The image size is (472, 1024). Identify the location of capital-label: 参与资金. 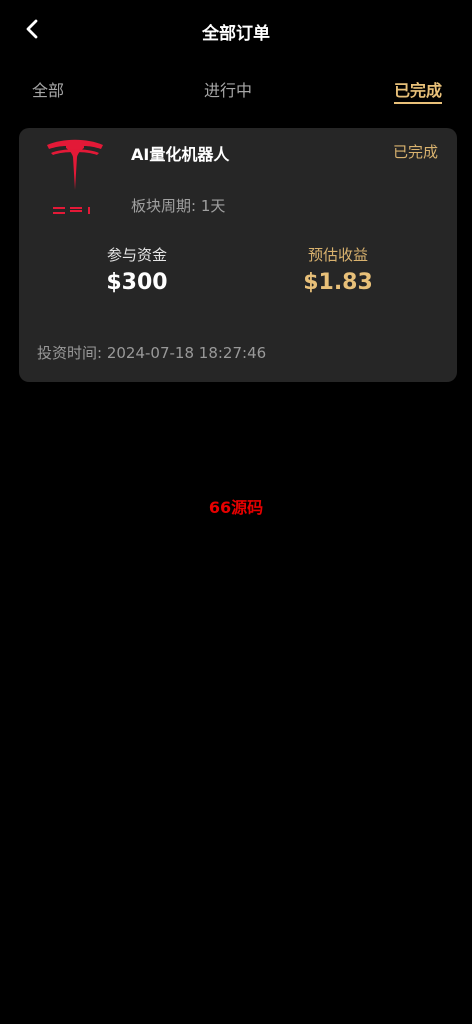
(136, 255).